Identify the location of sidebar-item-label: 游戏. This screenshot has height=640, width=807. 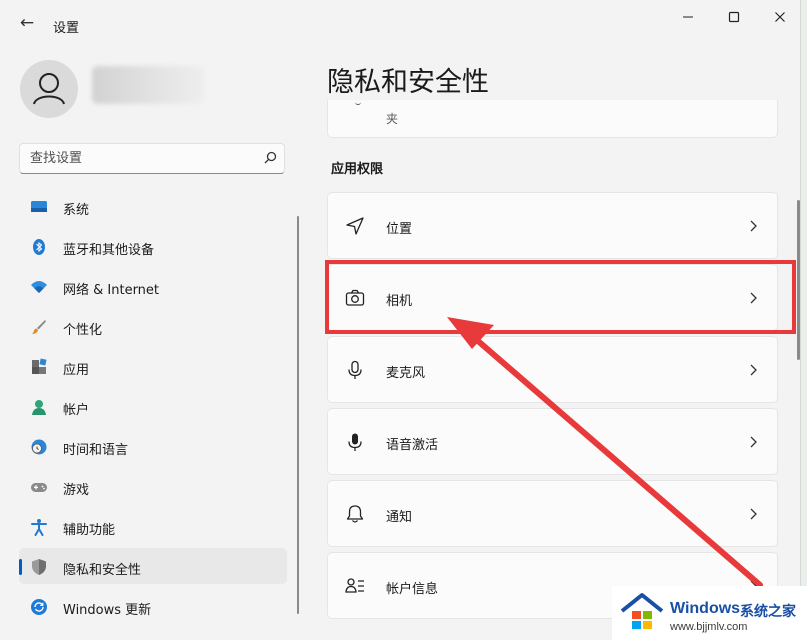
(76, 490).